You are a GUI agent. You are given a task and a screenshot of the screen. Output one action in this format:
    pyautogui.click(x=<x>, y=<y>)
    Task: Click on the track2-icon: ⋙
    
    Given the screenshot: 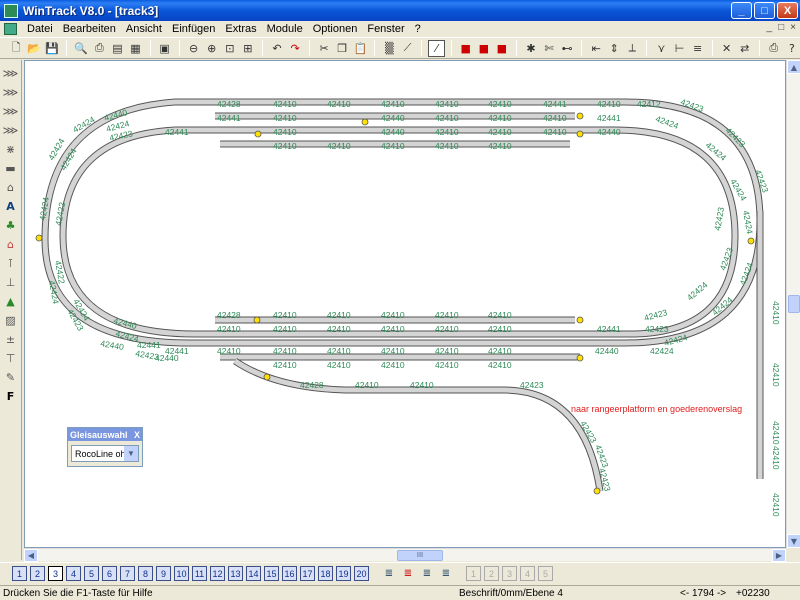 What is the action you would take?
    pyautogui.click(x=11, y=92)
    